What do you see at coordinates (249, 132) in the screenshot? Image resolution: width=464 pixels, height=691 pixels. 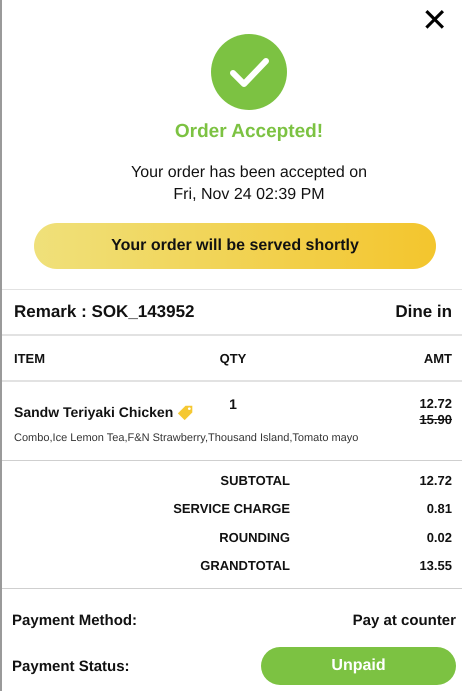 I see `status-title: Order Accepted!` at bounding box center [249, 132].